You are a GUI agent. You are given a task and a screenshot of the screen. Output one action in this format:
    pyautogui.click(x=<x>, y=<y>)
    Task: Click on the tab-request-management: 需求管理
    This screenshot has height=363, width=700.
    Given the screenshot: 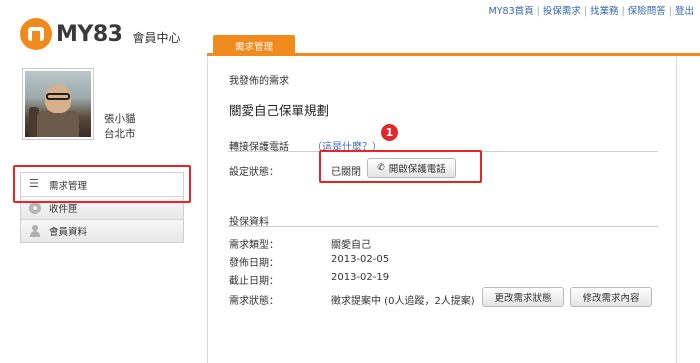 What is the action you would take?
    pyautogui.click(x=254, y=45)
    